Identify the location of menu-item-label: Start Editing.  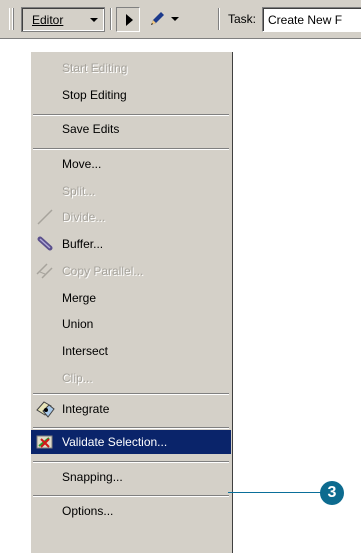
(95, 68).